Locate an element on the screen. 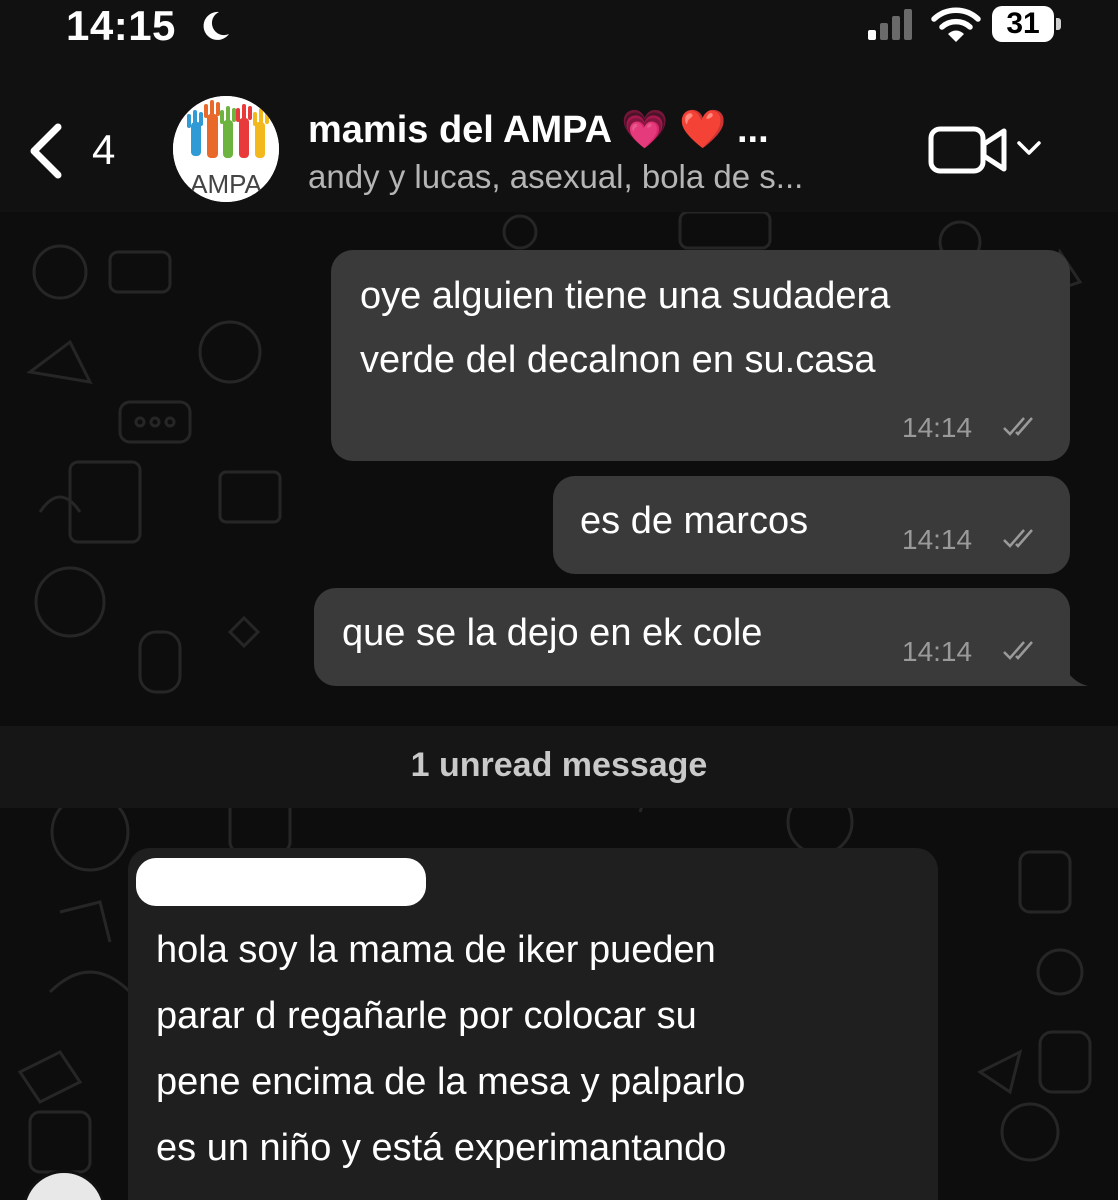 The height and width of the screenshot is (1200, 1118). message-text: es de marcos is located at coordinates (694, 521).